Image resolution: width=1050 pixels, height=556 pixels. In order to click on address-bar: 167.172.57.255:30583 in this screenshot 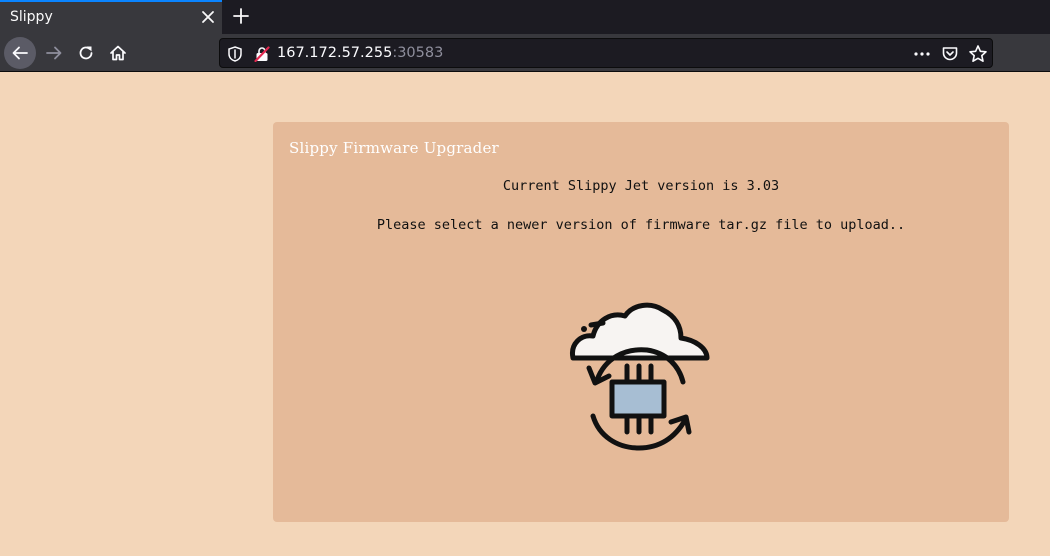, I will do `click(606, 53)`.